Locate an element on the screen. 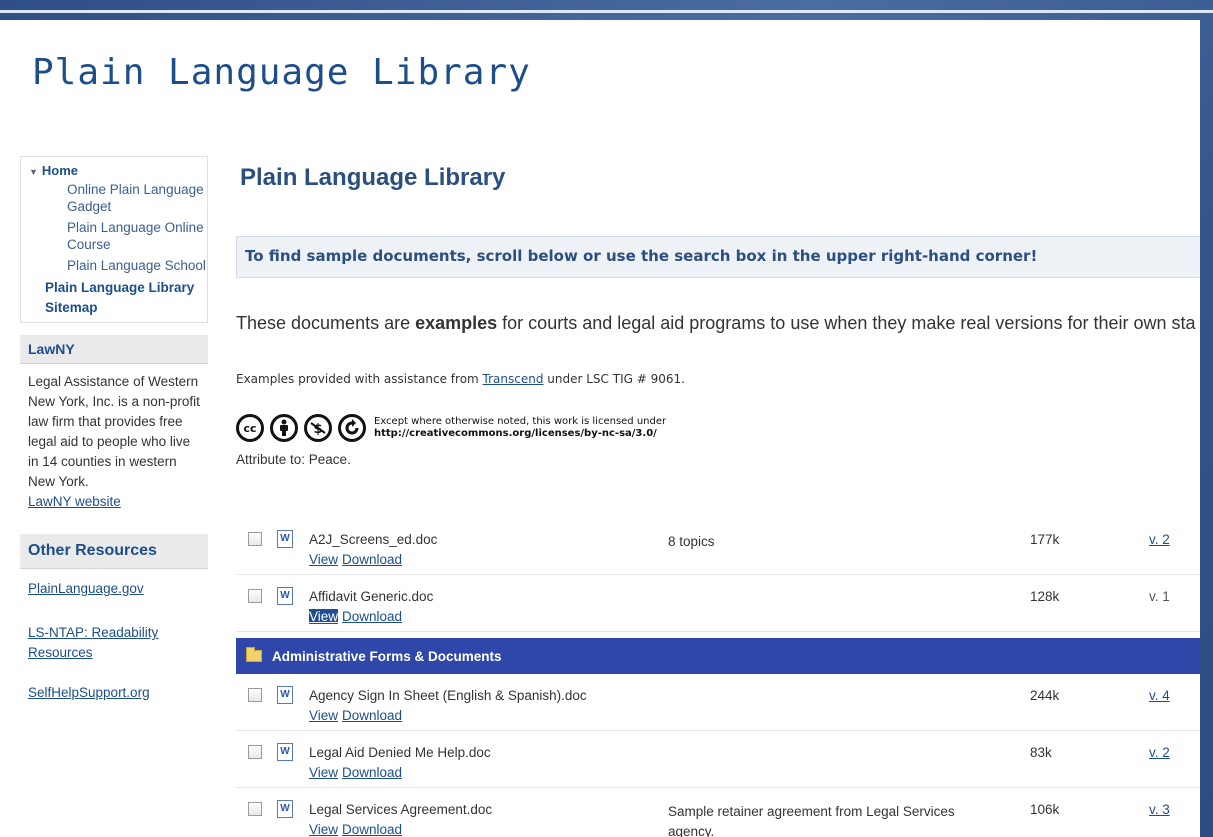  folder-label: Administrative Forms & Documents is located at coordinates (387, 656).